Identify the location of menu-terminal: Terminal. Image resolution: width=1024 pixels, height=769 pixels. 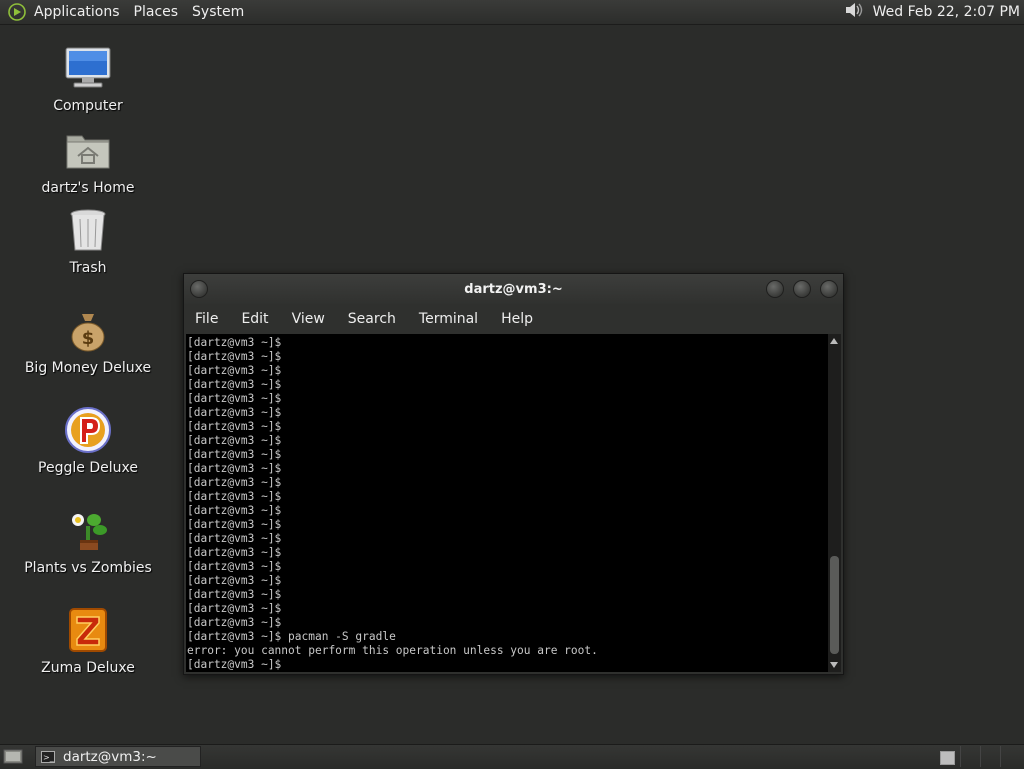
(448, 319).